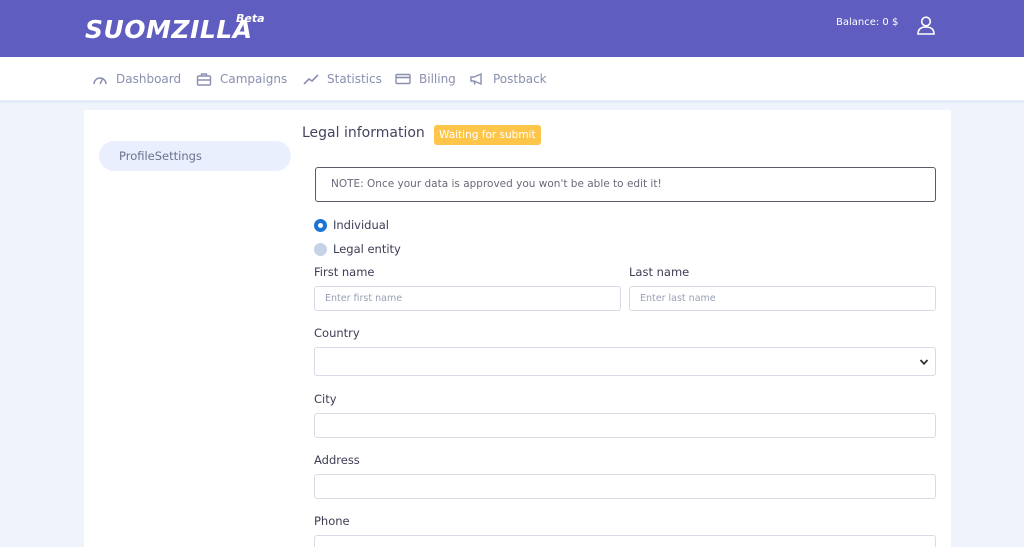 Image resolution: width=1024 pixels, height=547 pixels. I want to click on balance-label: Balance: 0 $, so click(867, 22).